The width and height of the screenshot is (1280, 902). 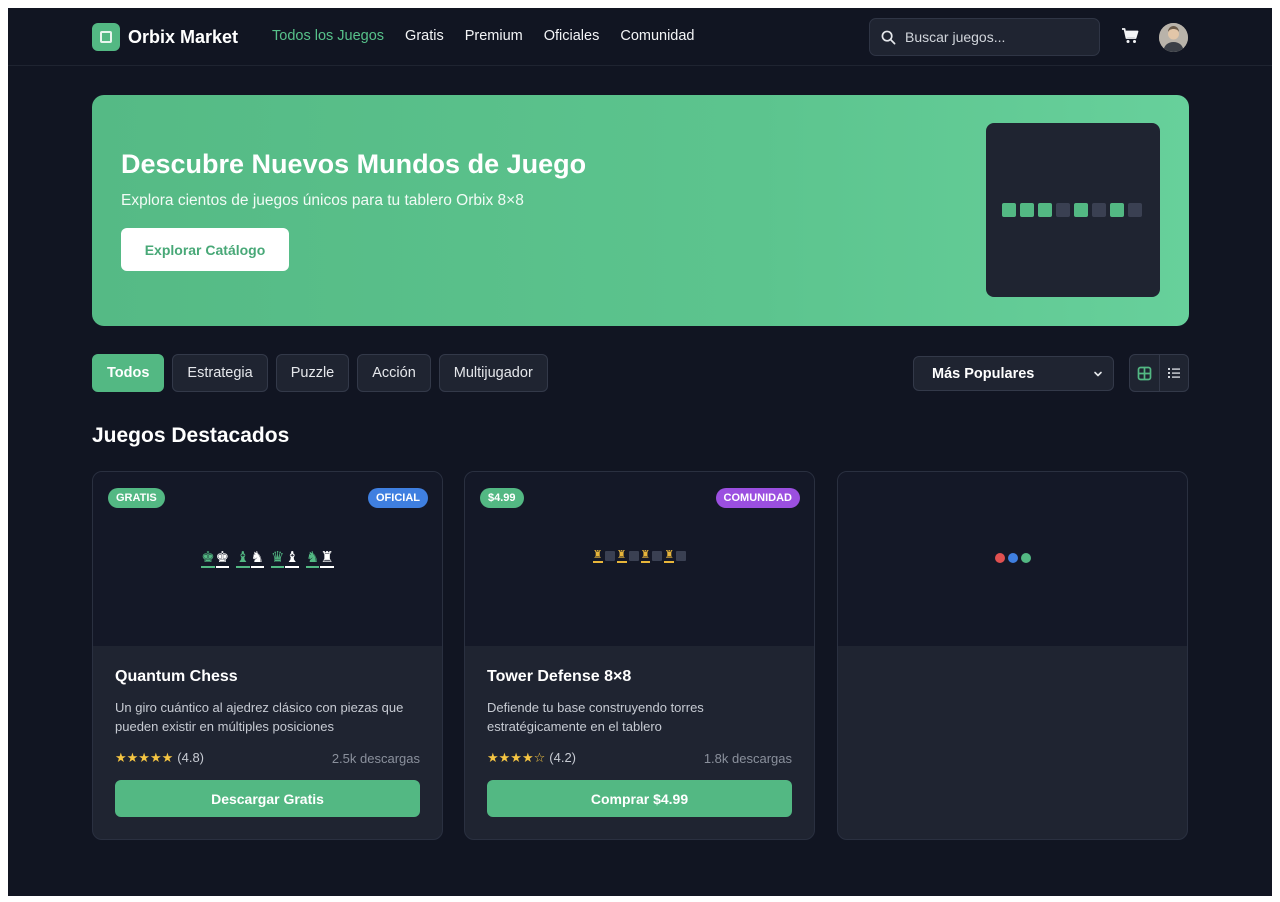 I want to click on loading-dots-icon, so click(x=1012, y=558).